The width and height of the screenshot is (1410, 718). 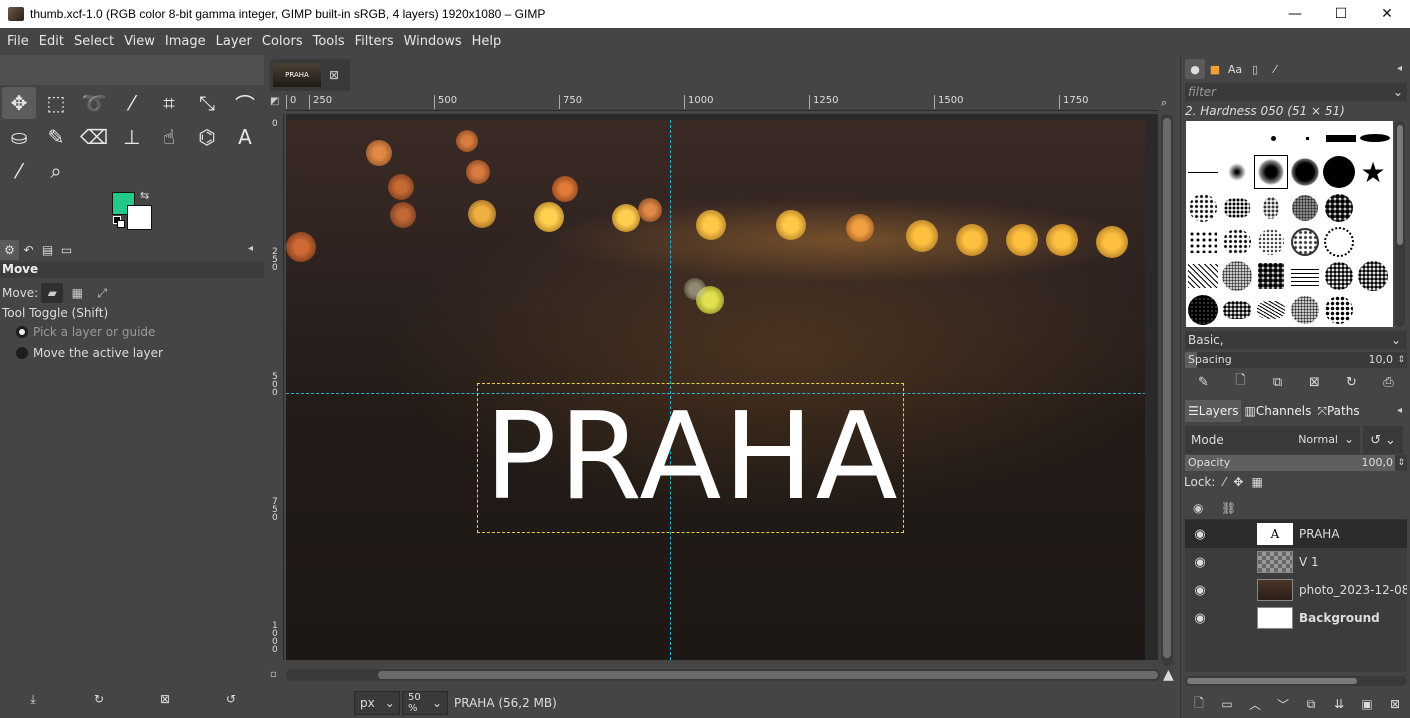 I want to click on menu-layer: Layer, so click(x=234, y=41).